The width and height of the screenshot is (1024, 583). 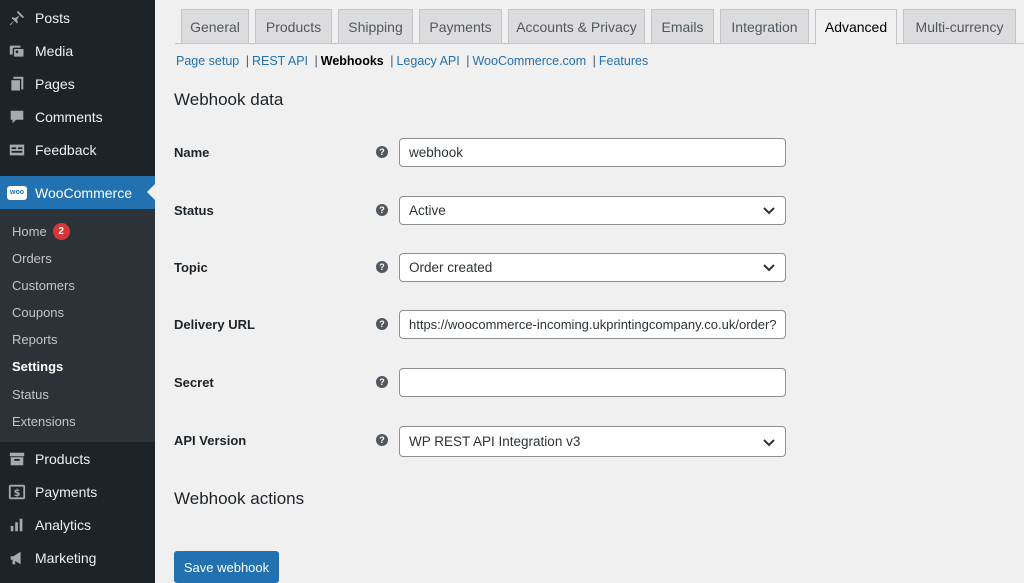 What do you see at coordinates (83, 192) in the screenshot?
I see `menu-label: WooCommerce` at bounding box center [83, 192].